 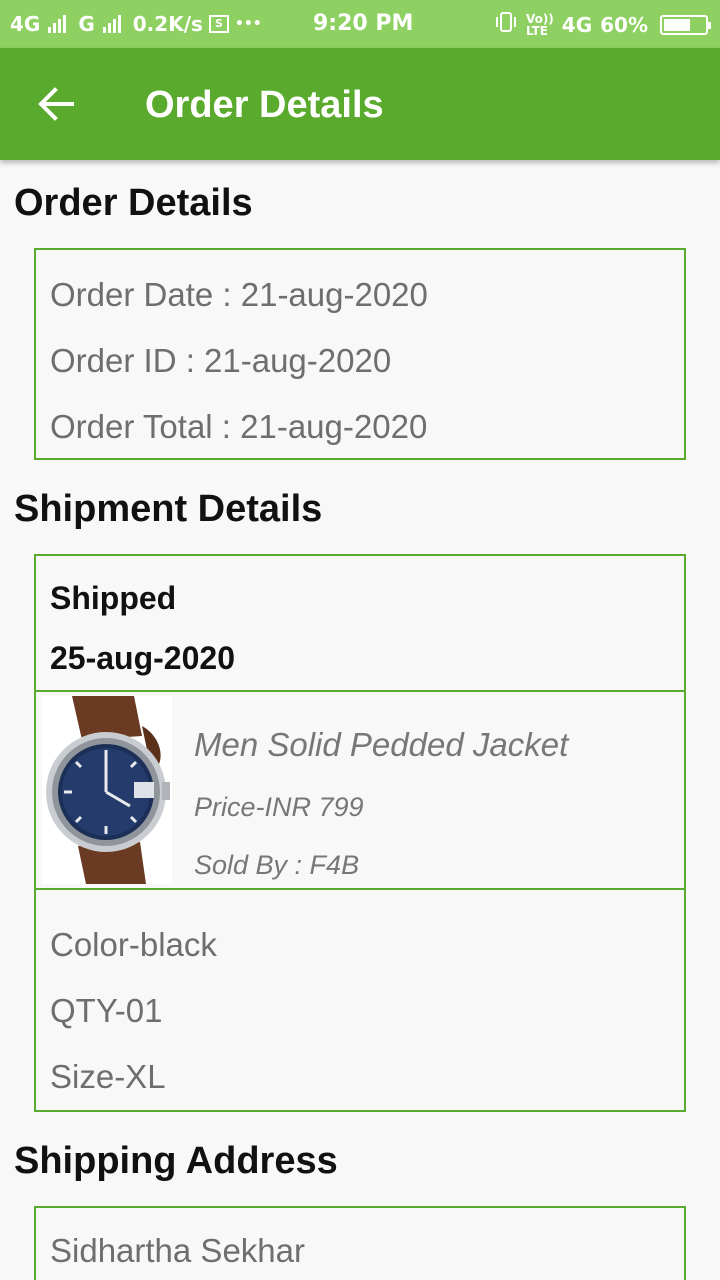 I want to click on shipment-details-heading: Shipment Details, so click(x=168, y=509).